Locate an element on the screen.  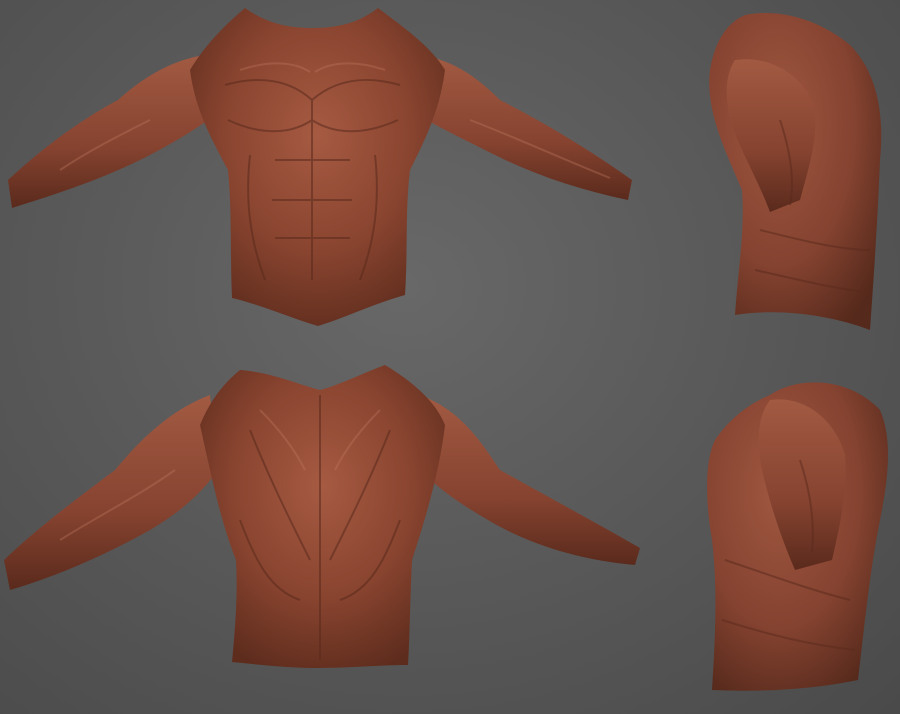
front-left-arm is located at coordinates (111, 131).